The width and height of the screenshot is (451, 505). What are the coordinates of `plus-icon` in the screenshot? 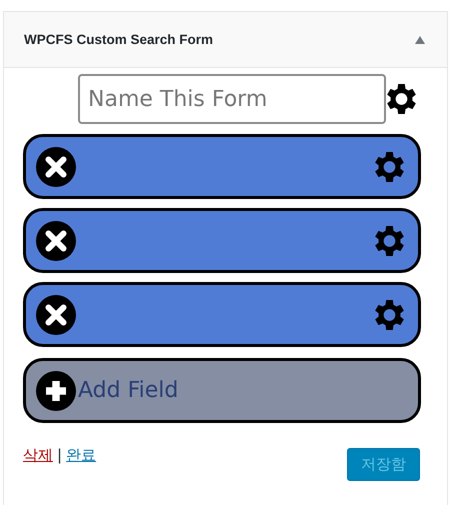 It's located at (56, 390).